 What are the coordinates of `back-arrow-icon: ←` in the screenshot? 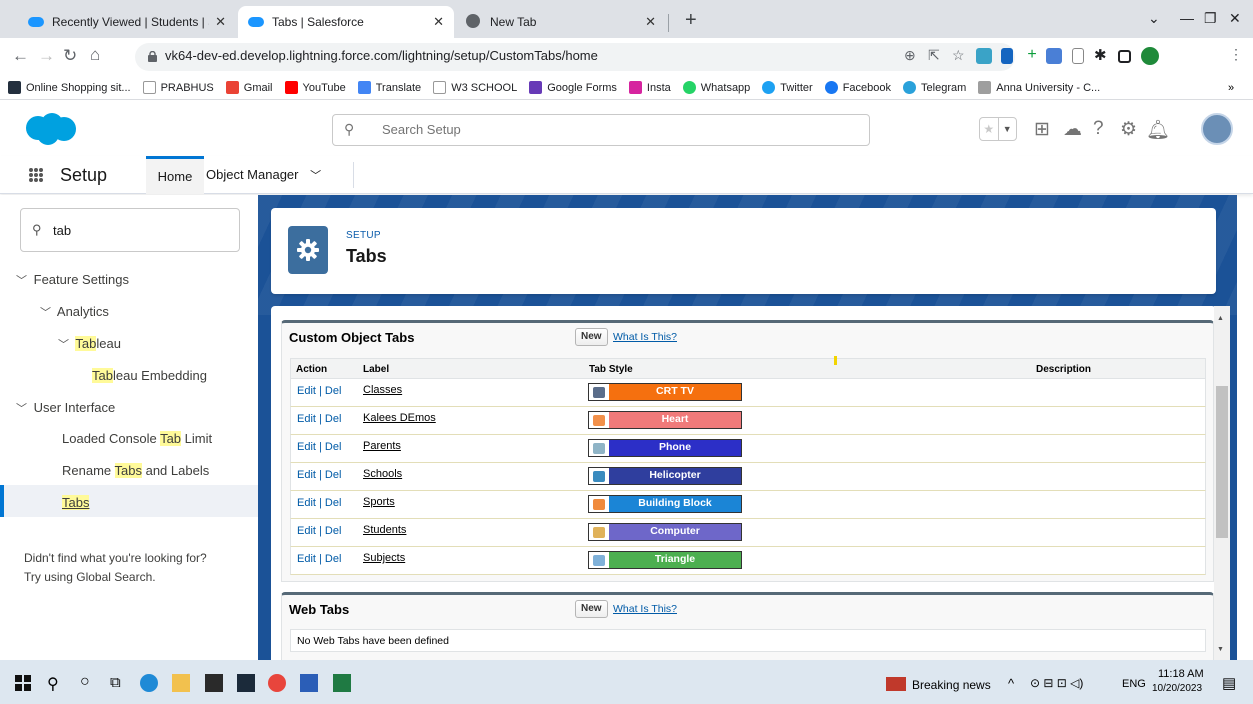 It's located at (20, 56).